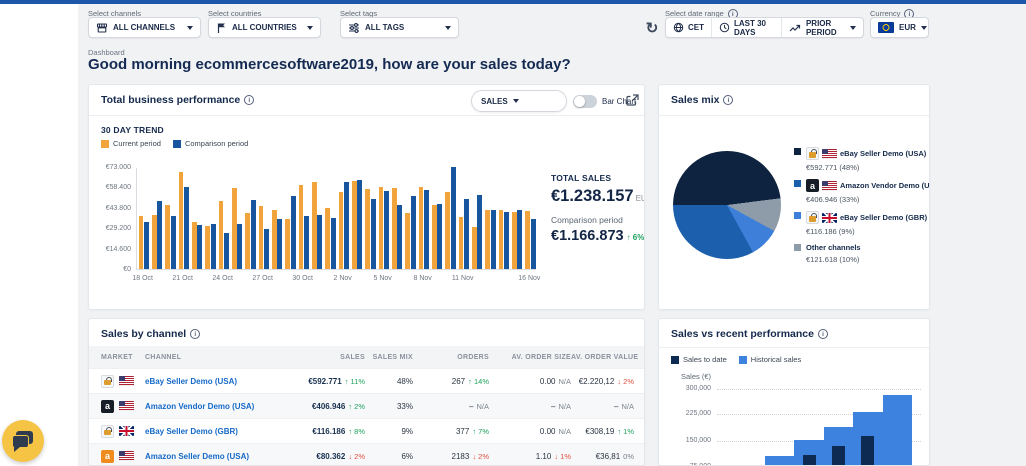 The width and height of the screenshot is (1026, 466). Describe the element at coordinates (698, 440) in the screenshot. I see `y-tick-label: 150,000` at that location.